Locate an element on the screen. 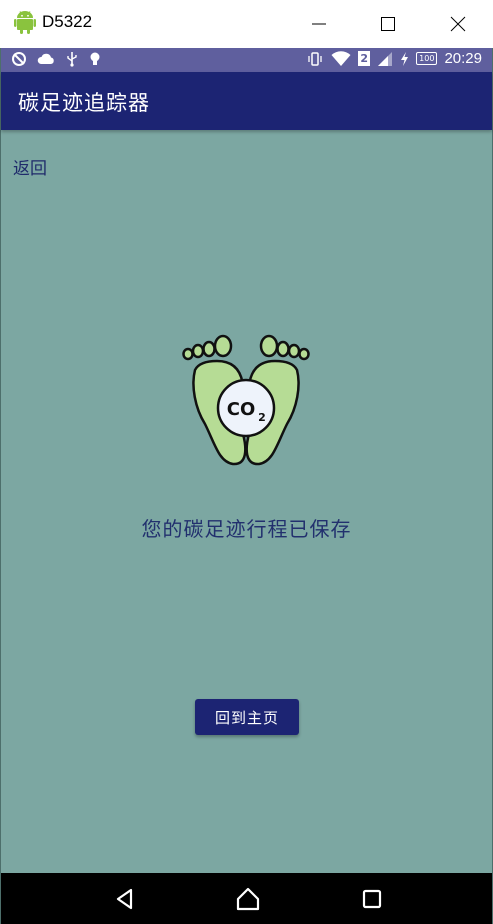  window-titlebar: D5322 is located at coordinates (246, 24).